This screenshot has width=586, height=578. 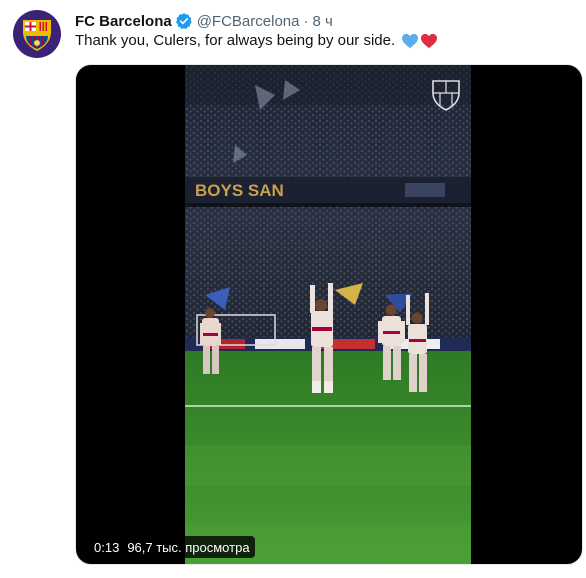 I want to click on author-name: FC Barcelona, so click(x=123, y=21).